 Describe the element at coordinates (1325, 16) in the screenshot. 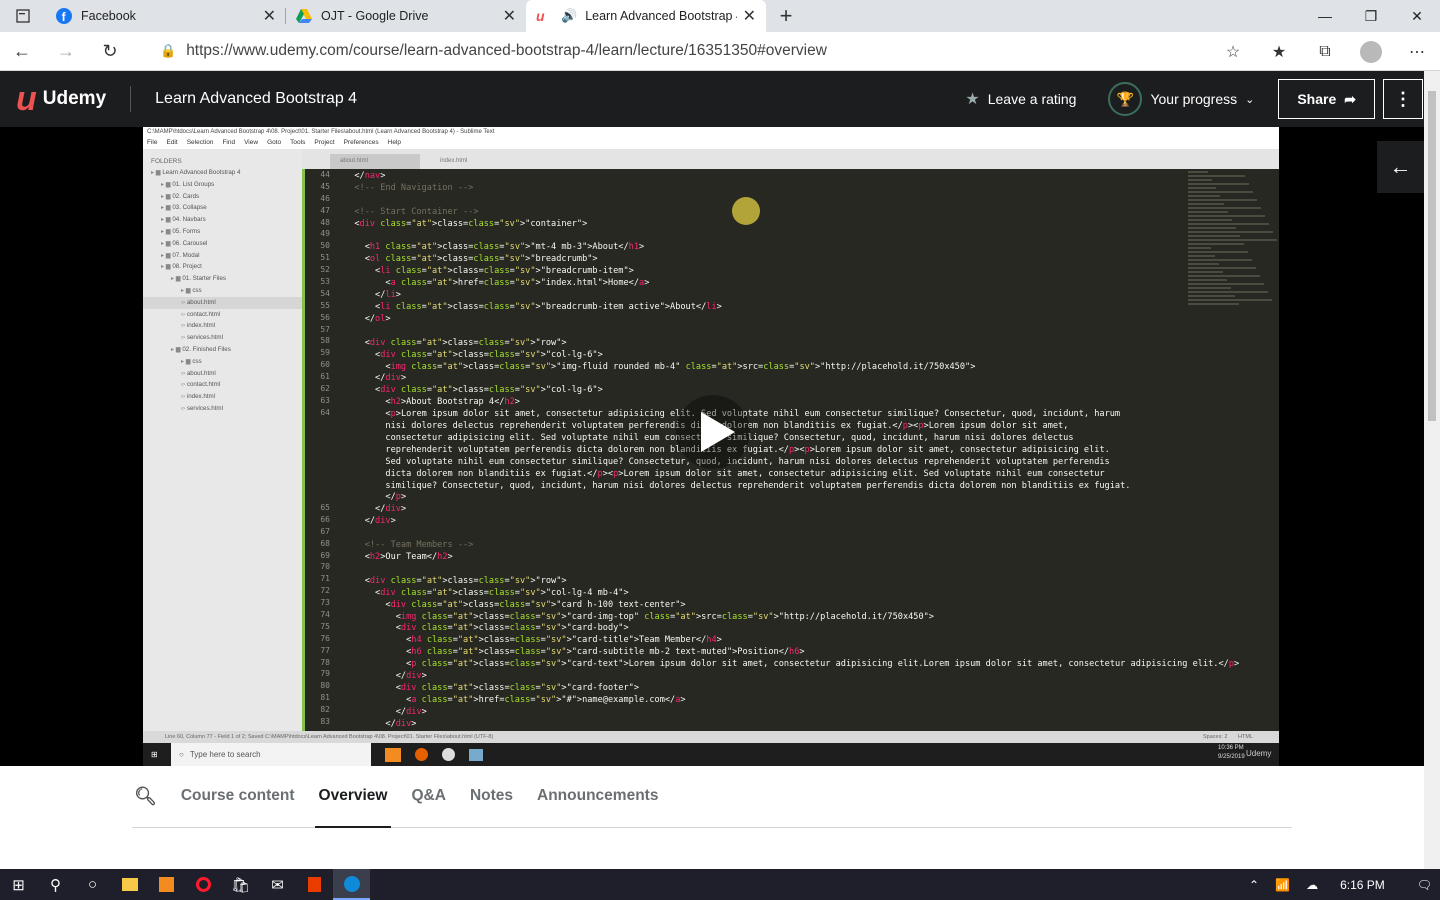

I see `minimize-icon: —` at that location.